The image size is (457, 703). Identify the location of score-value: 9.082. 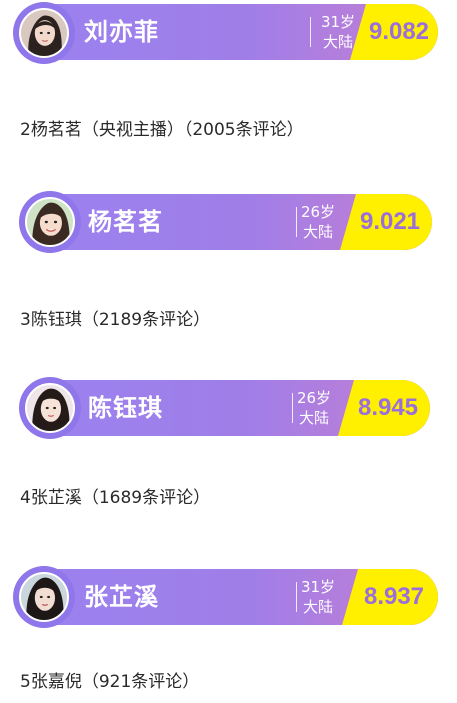
(399, 31).